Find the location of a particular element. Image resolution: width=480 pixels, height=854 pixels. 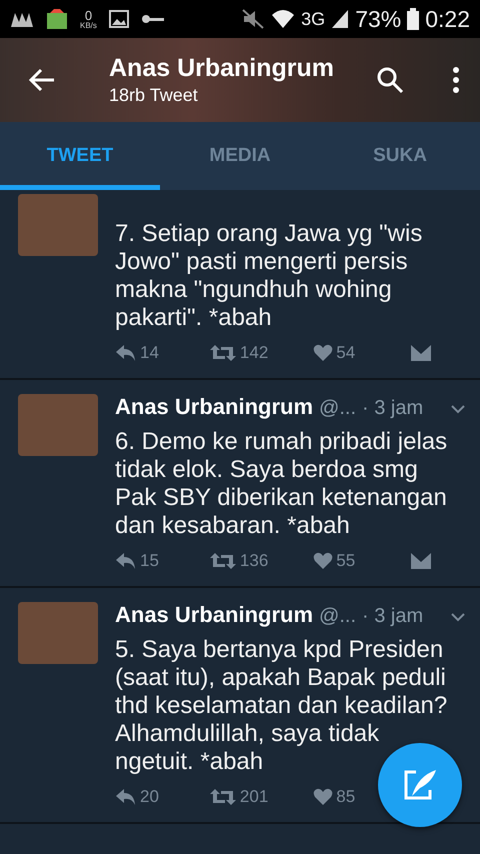

back-arrow-icon is located at coordinates (42, 80).